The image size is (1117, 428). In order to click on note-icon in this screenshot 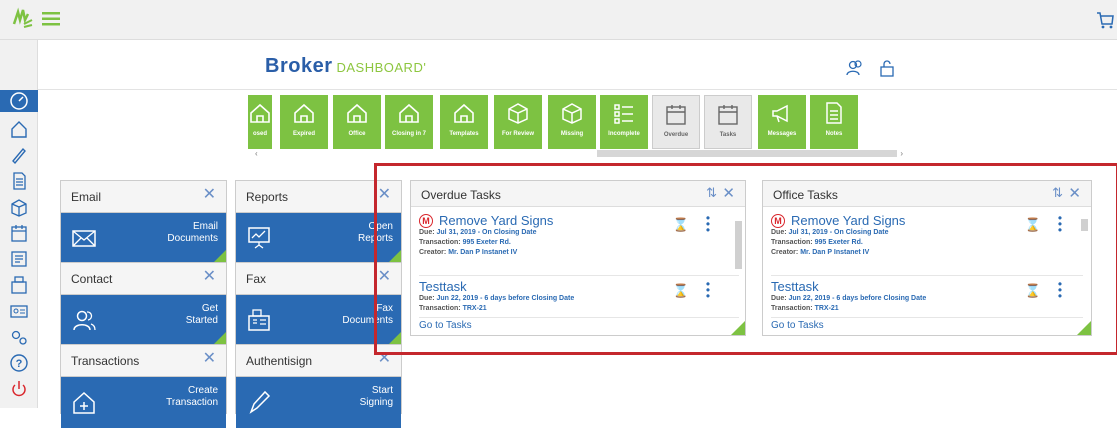, I will do `click(834, 113)`.